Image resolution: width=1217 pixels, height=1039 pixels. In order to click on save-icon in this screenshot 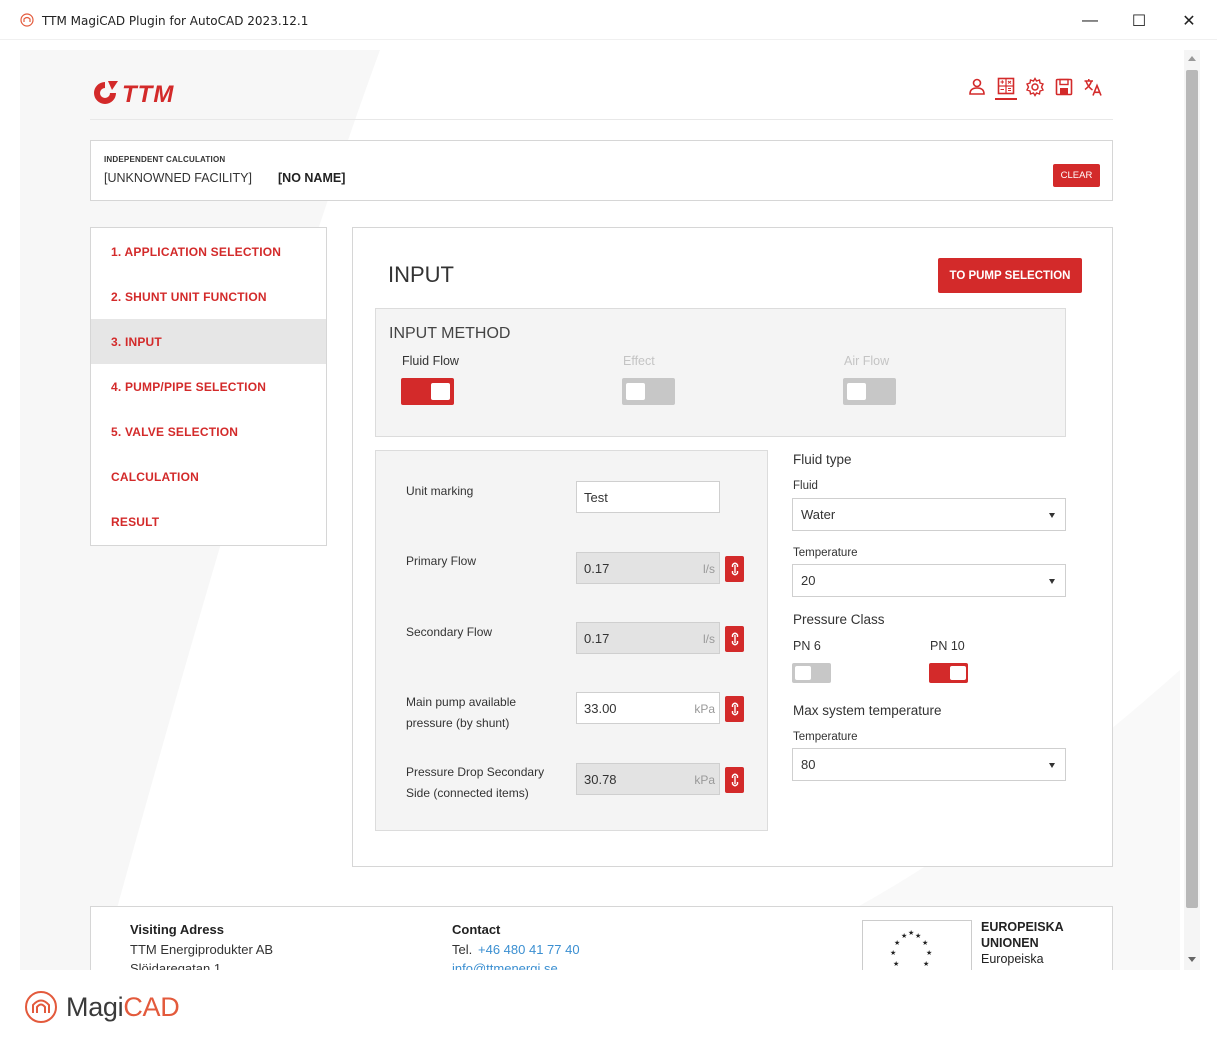, I will do `click(1064, 87)`.